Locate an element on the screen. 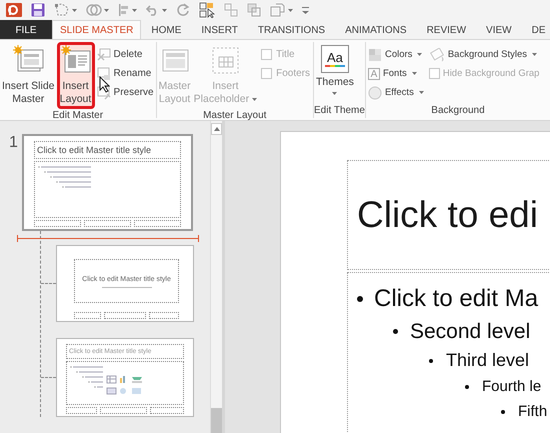 Image resolution: width=550 pixels, height=433 pixels. ungroup-icon is located at coordinates (254, 10).